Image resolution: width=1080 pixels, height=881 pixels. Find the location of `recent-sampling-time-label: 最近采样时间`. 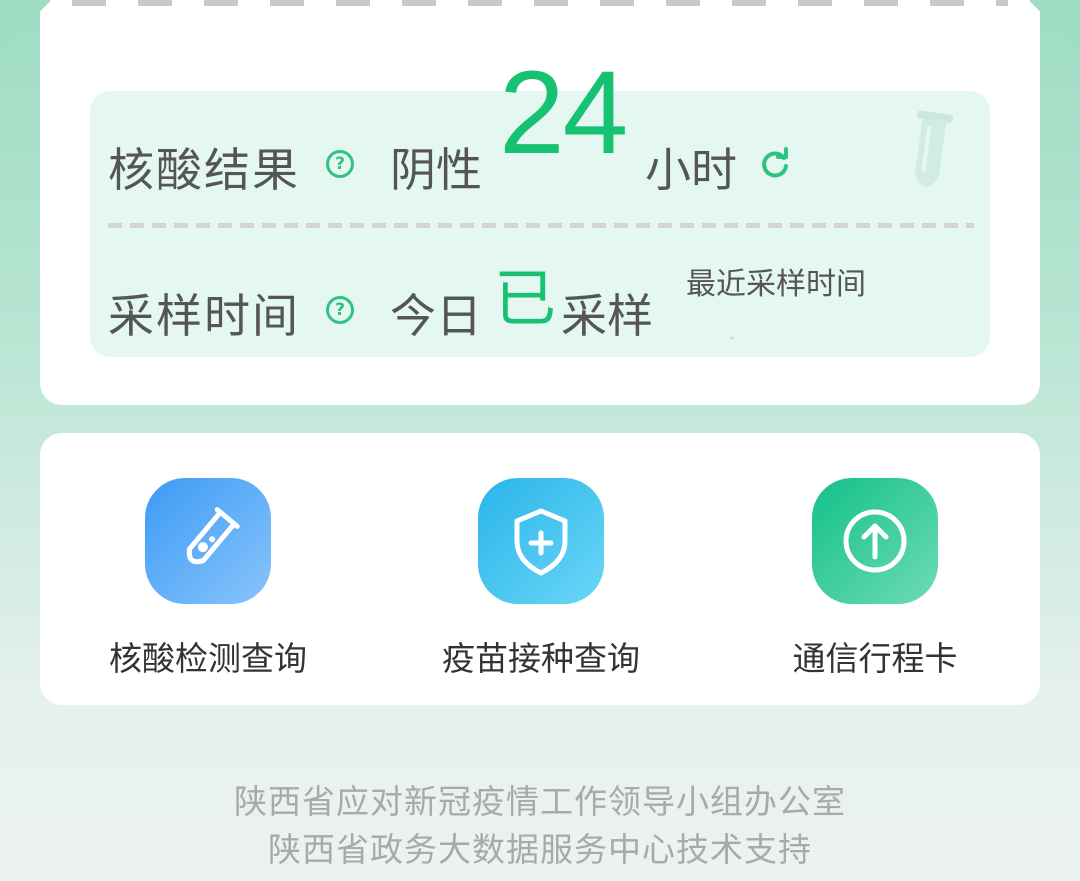

recent-sampling-time-label: 最近采样时间 is located at coordinates (776, 284).